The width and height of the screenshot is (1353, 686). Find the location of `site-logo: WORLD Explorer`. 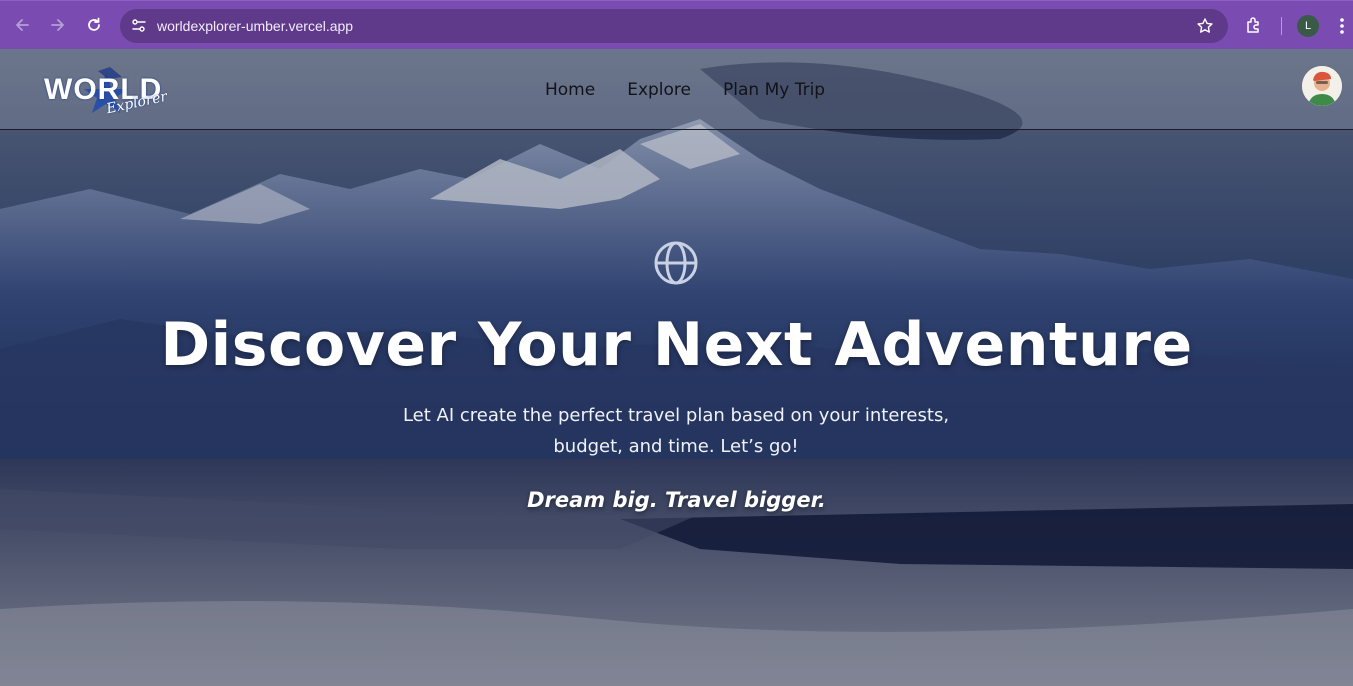

site-logo: WORLD Explorer is located at coordinates (105, 91).